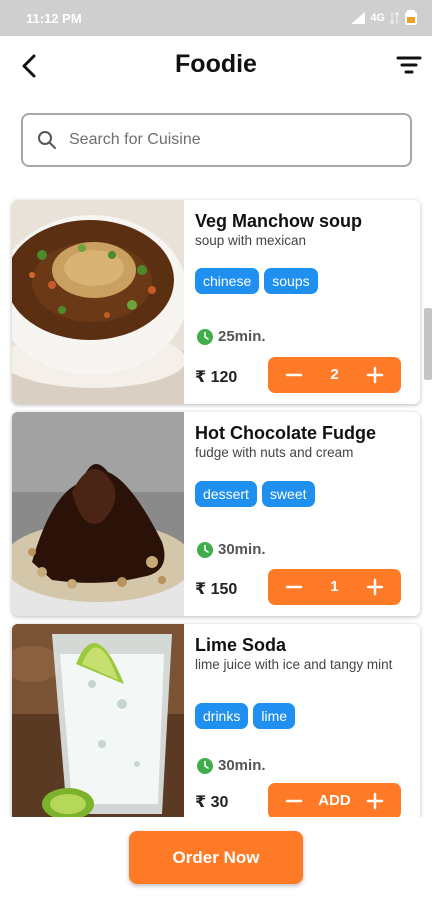  I want to click on food-price: ₹ 120, so click(216, 377).